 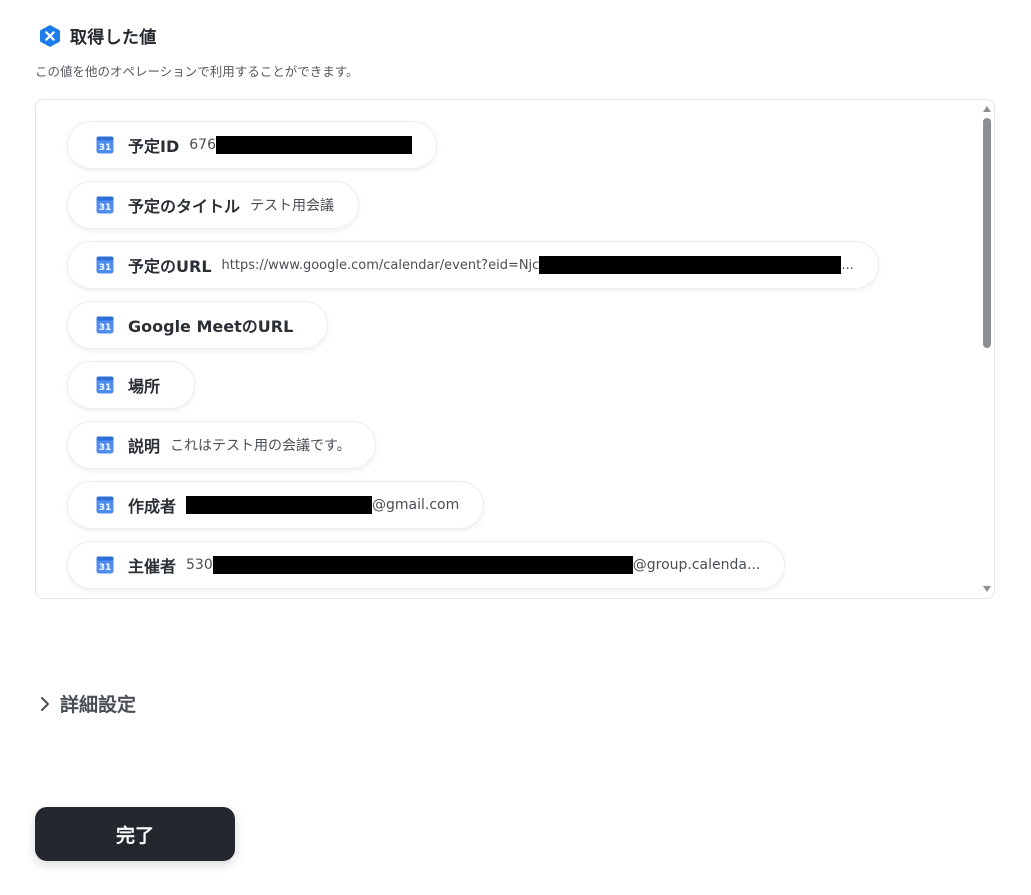 I want to click on value-chip-description: 31 説明 これはテスト用の会議です。, so click(x=221, y=445).